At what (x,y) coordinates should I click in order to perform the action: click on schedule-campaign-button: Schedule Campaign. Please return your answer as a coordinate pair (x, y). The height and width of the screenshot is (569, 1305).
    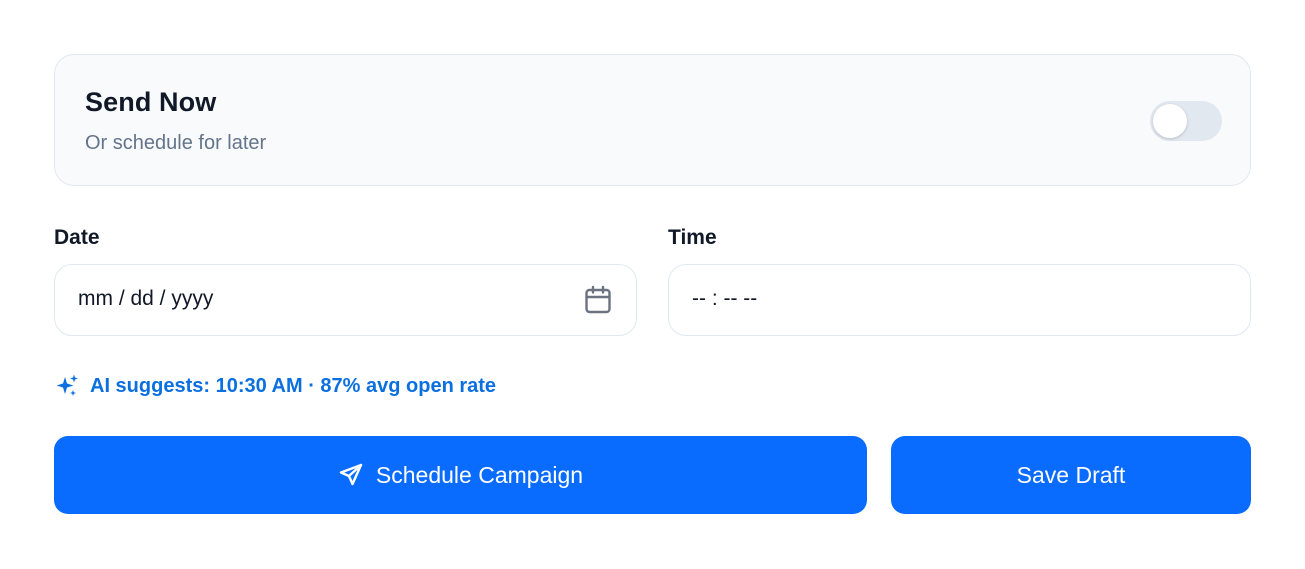
    Looking at the image, I should click on (460, 475).